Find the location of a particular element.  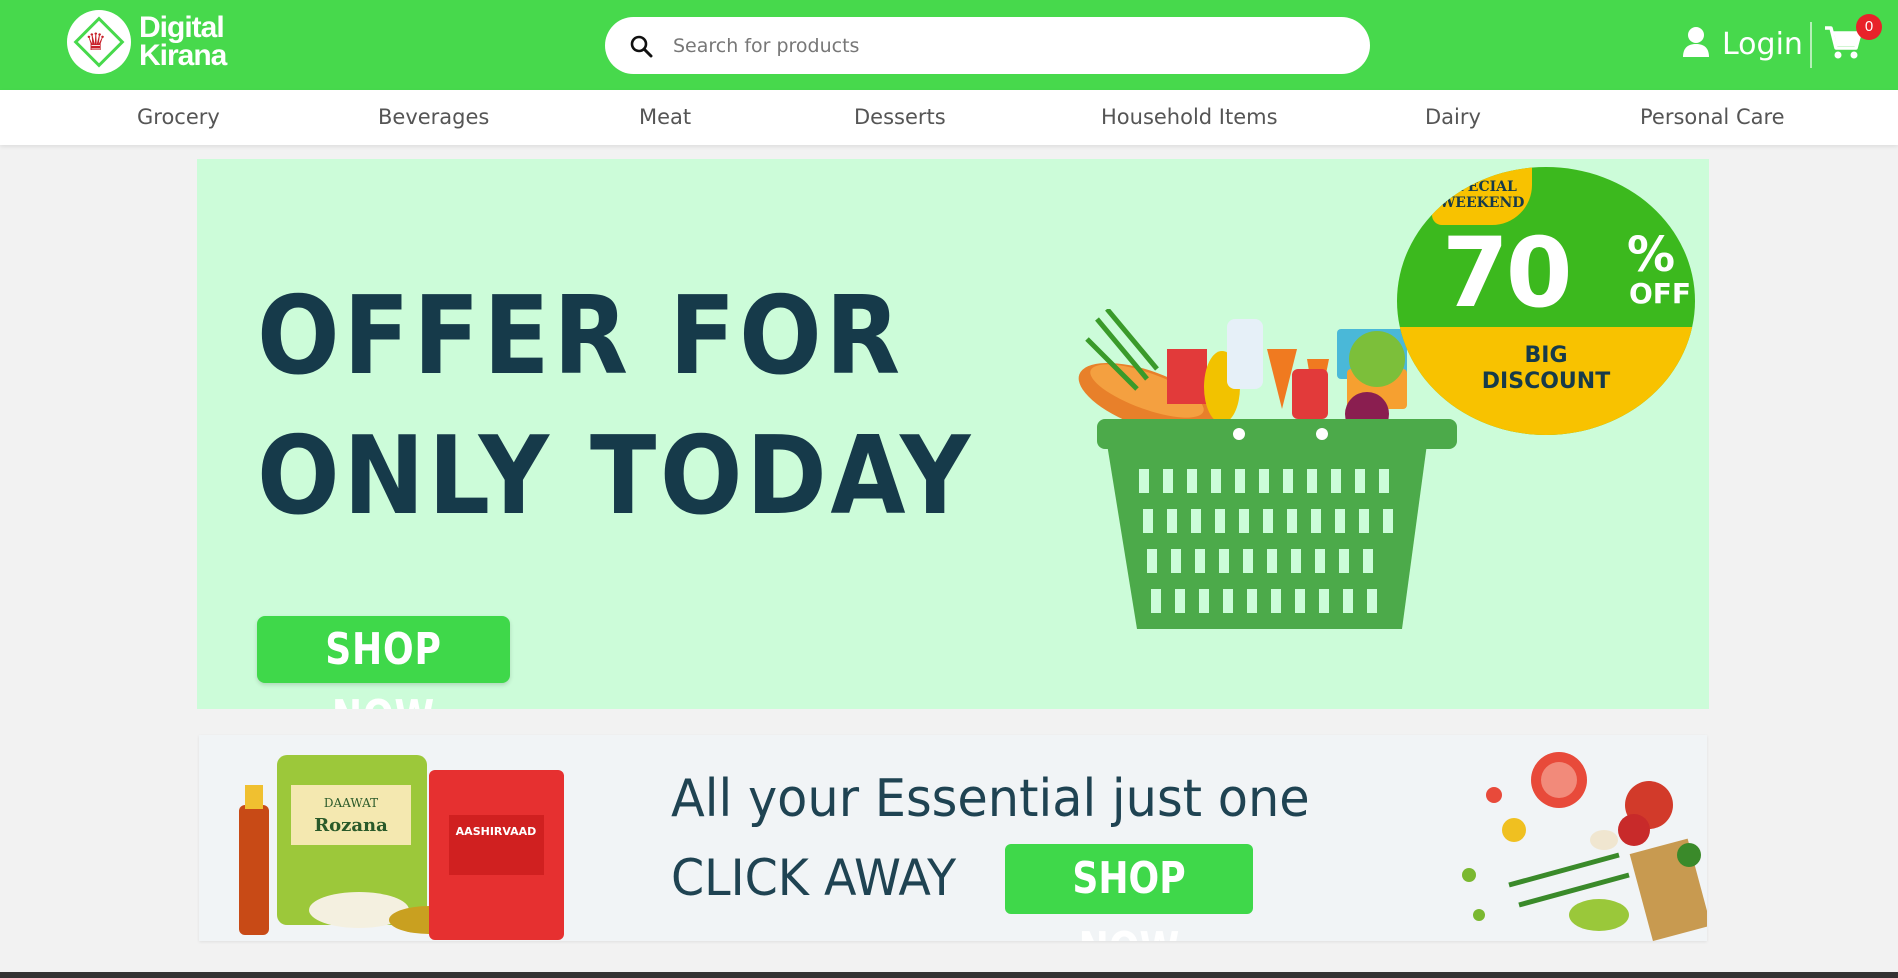

search-bar is located at coordinates (987, 45).